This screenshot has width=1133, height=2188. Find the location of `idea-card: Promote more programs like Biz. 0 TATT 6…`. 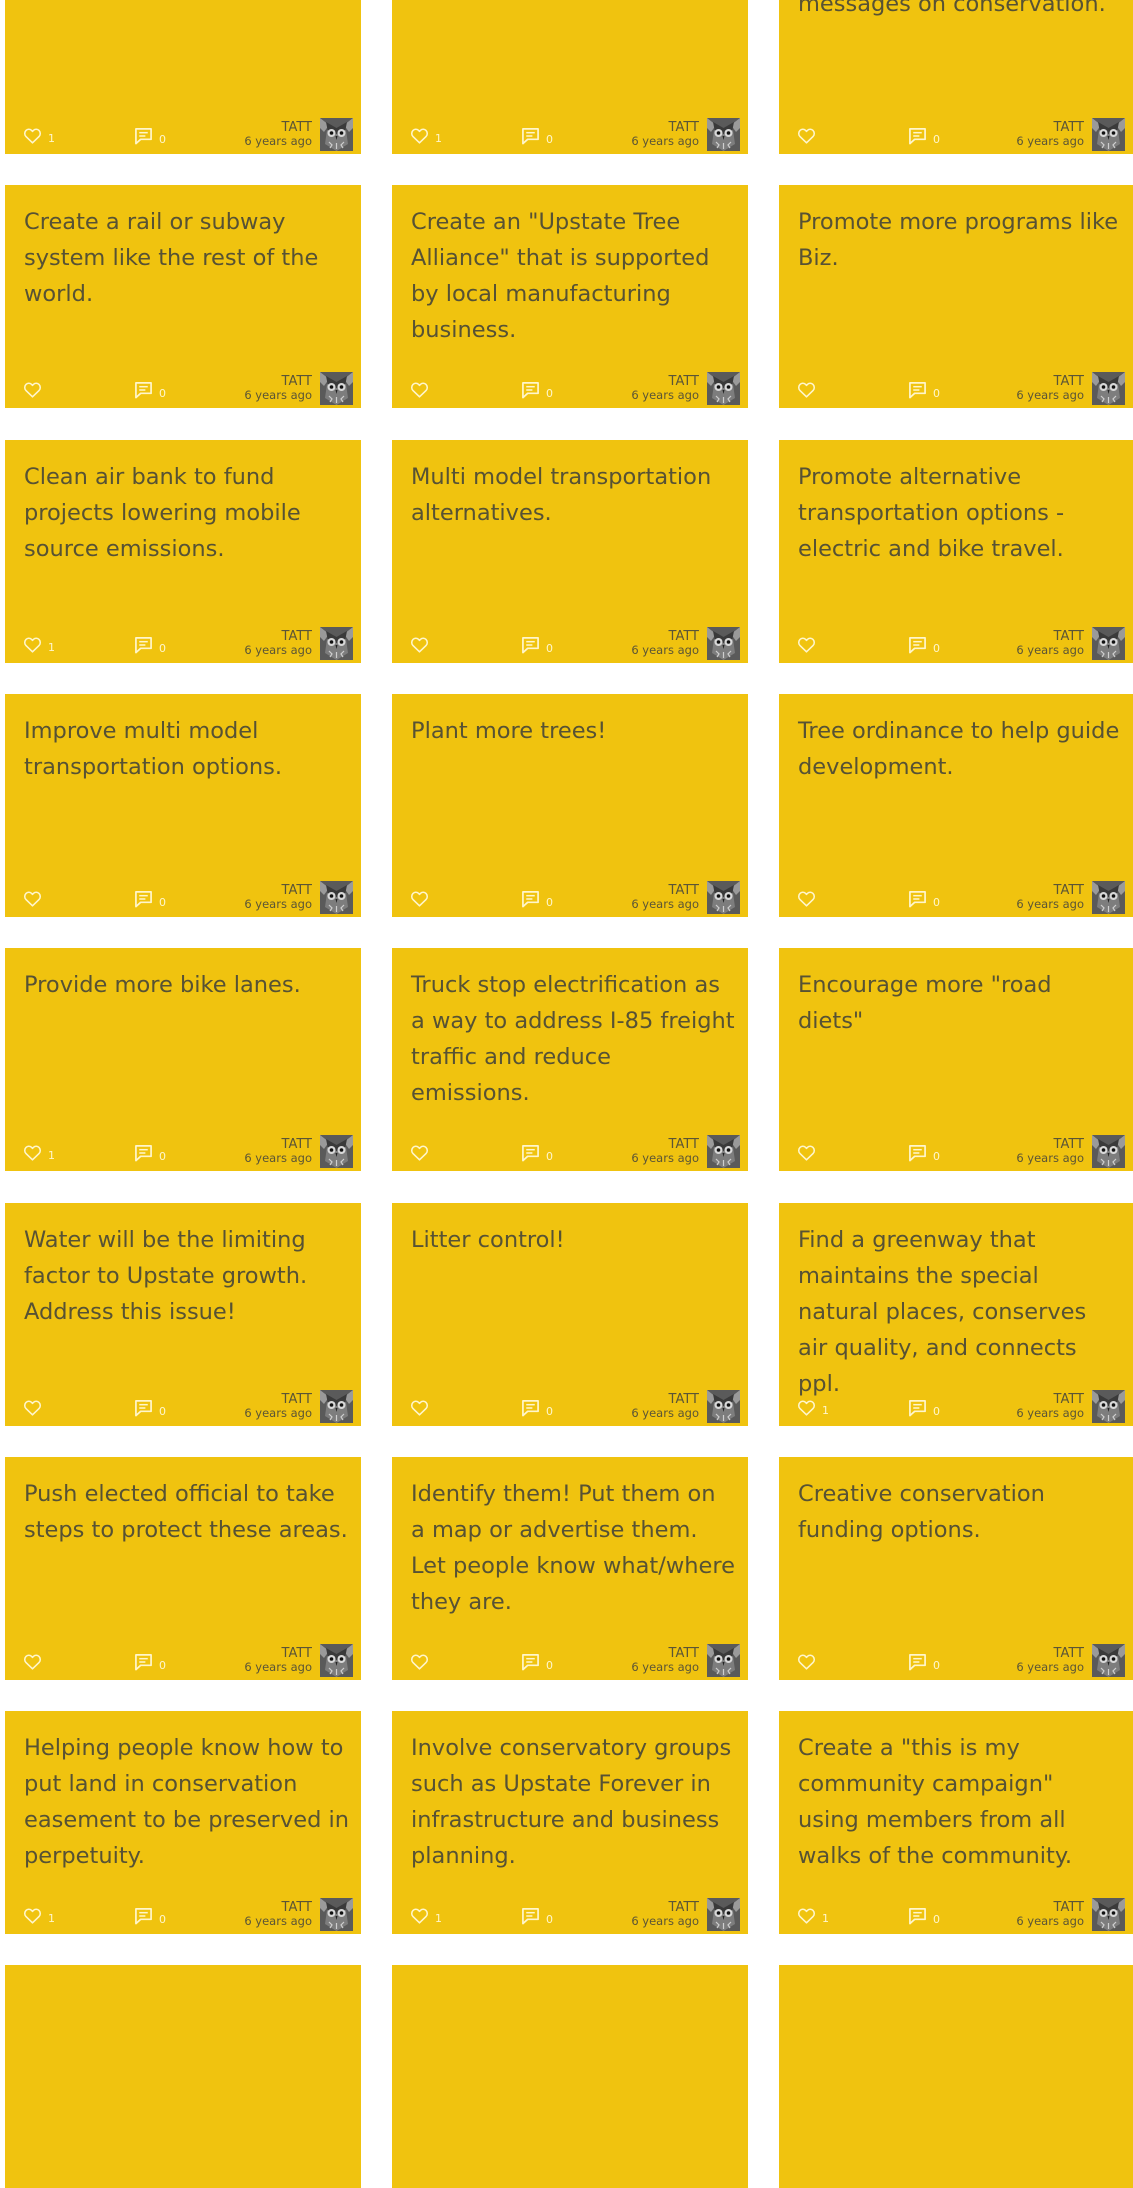

idea-card: Promote more programs like Biz. 0 TATT 6… is located at coordinates (956, 296).